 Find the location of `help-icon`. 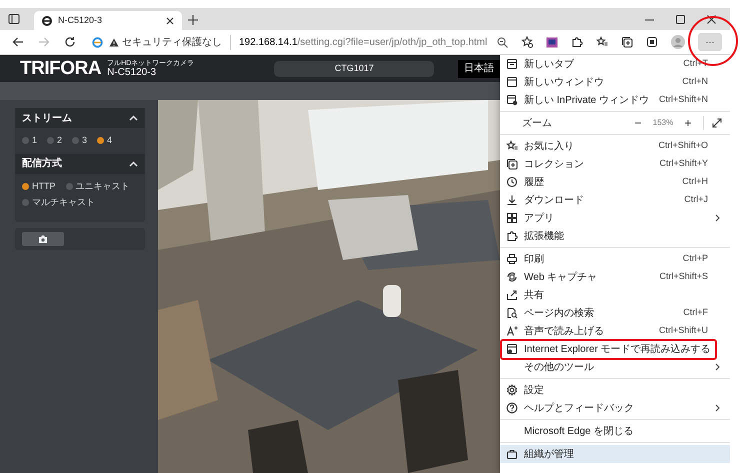

help-icon is located at coordinates (512, 408).